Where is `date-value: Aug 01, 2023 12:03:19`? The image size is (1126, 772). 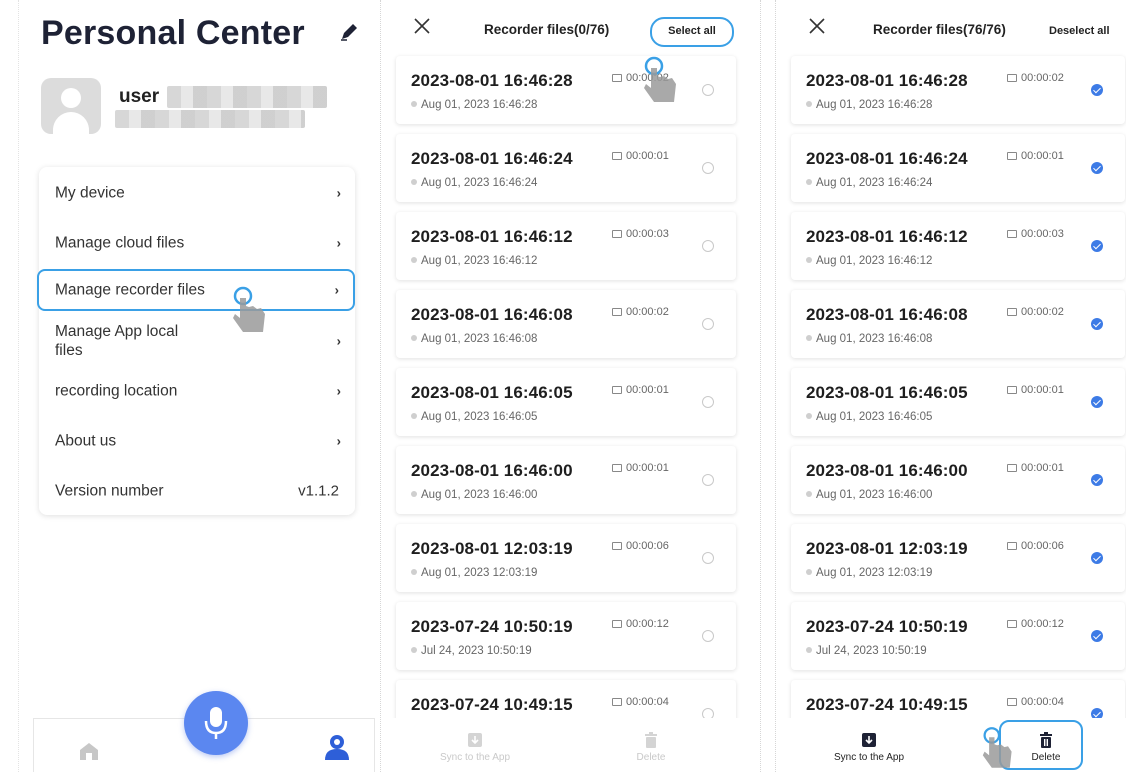 date-value: Aug 01, 2023 12:03:19 is located at coordinates (874, 573).